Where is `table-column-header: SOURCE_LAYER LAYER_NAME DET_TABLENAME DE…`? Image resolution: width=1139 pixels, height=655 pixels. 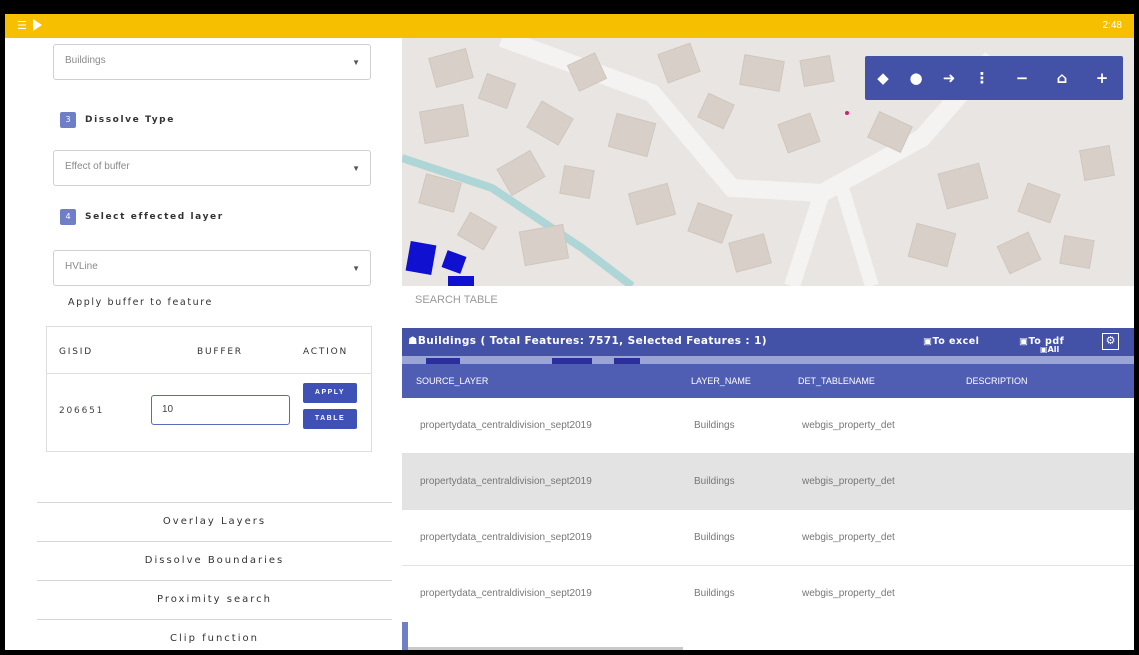
table-column-header: SOURCE_LAYER LAYER_NAME DET_TABLENAME DE… is located at coordinates (768, 381).